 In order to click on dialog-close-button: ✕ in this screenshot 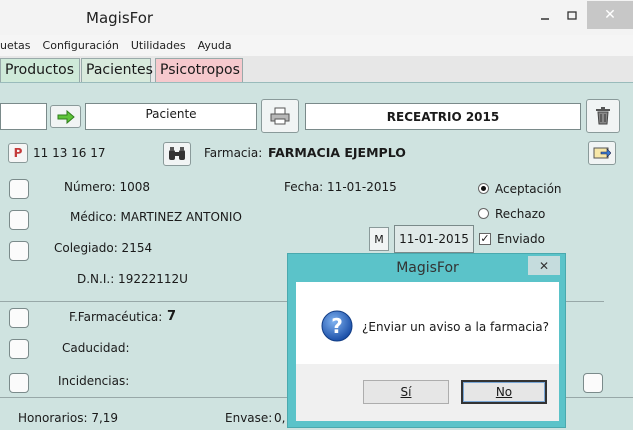, I will do `click(544, 265)`.